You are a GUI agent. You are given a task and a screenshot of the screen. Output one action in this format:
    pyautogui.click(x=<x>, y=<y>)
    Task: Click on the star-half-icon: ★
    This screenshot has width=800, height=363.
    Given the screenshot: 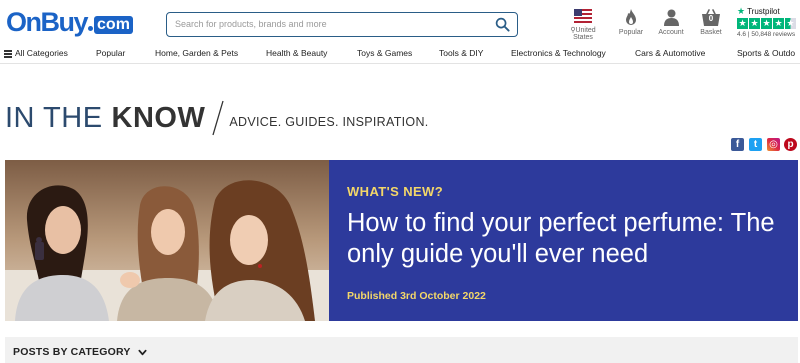 What is the action you would take?
    pyautogui.click(x=790, y=23)
    